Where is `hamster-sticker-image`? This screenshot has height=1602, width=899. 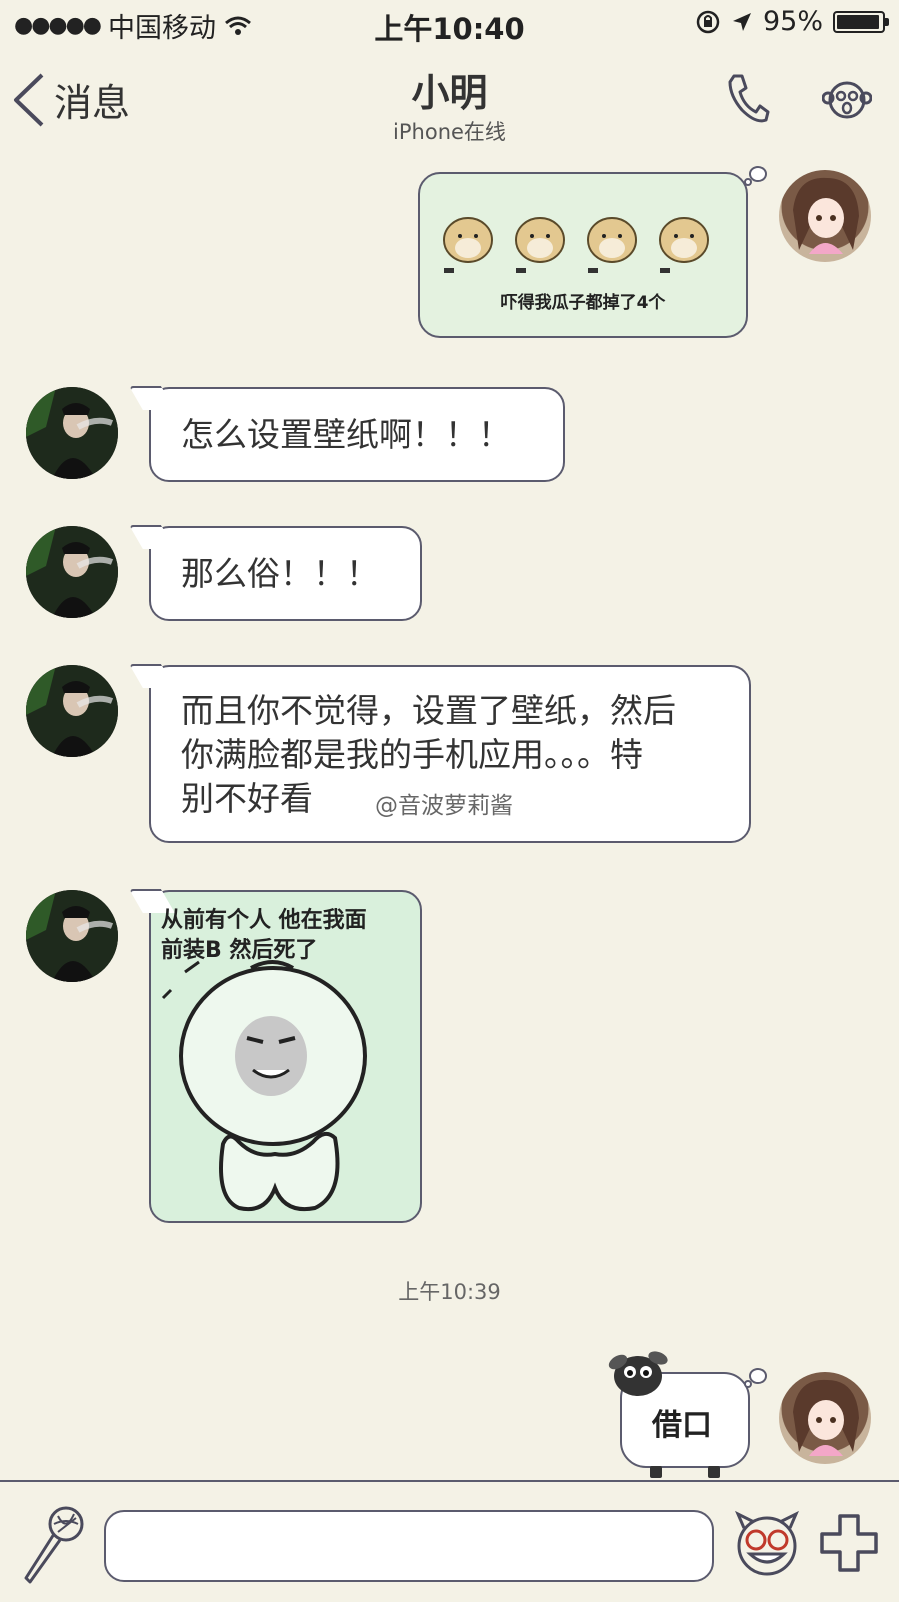 hamster-sticker-image is located at coordinates (576, 245).